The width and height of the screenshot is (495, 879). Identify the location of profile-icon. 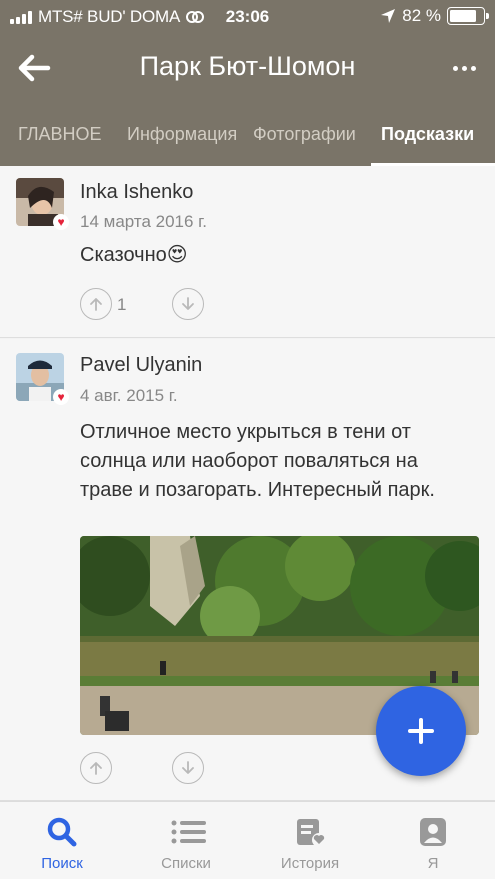
(433, 832).